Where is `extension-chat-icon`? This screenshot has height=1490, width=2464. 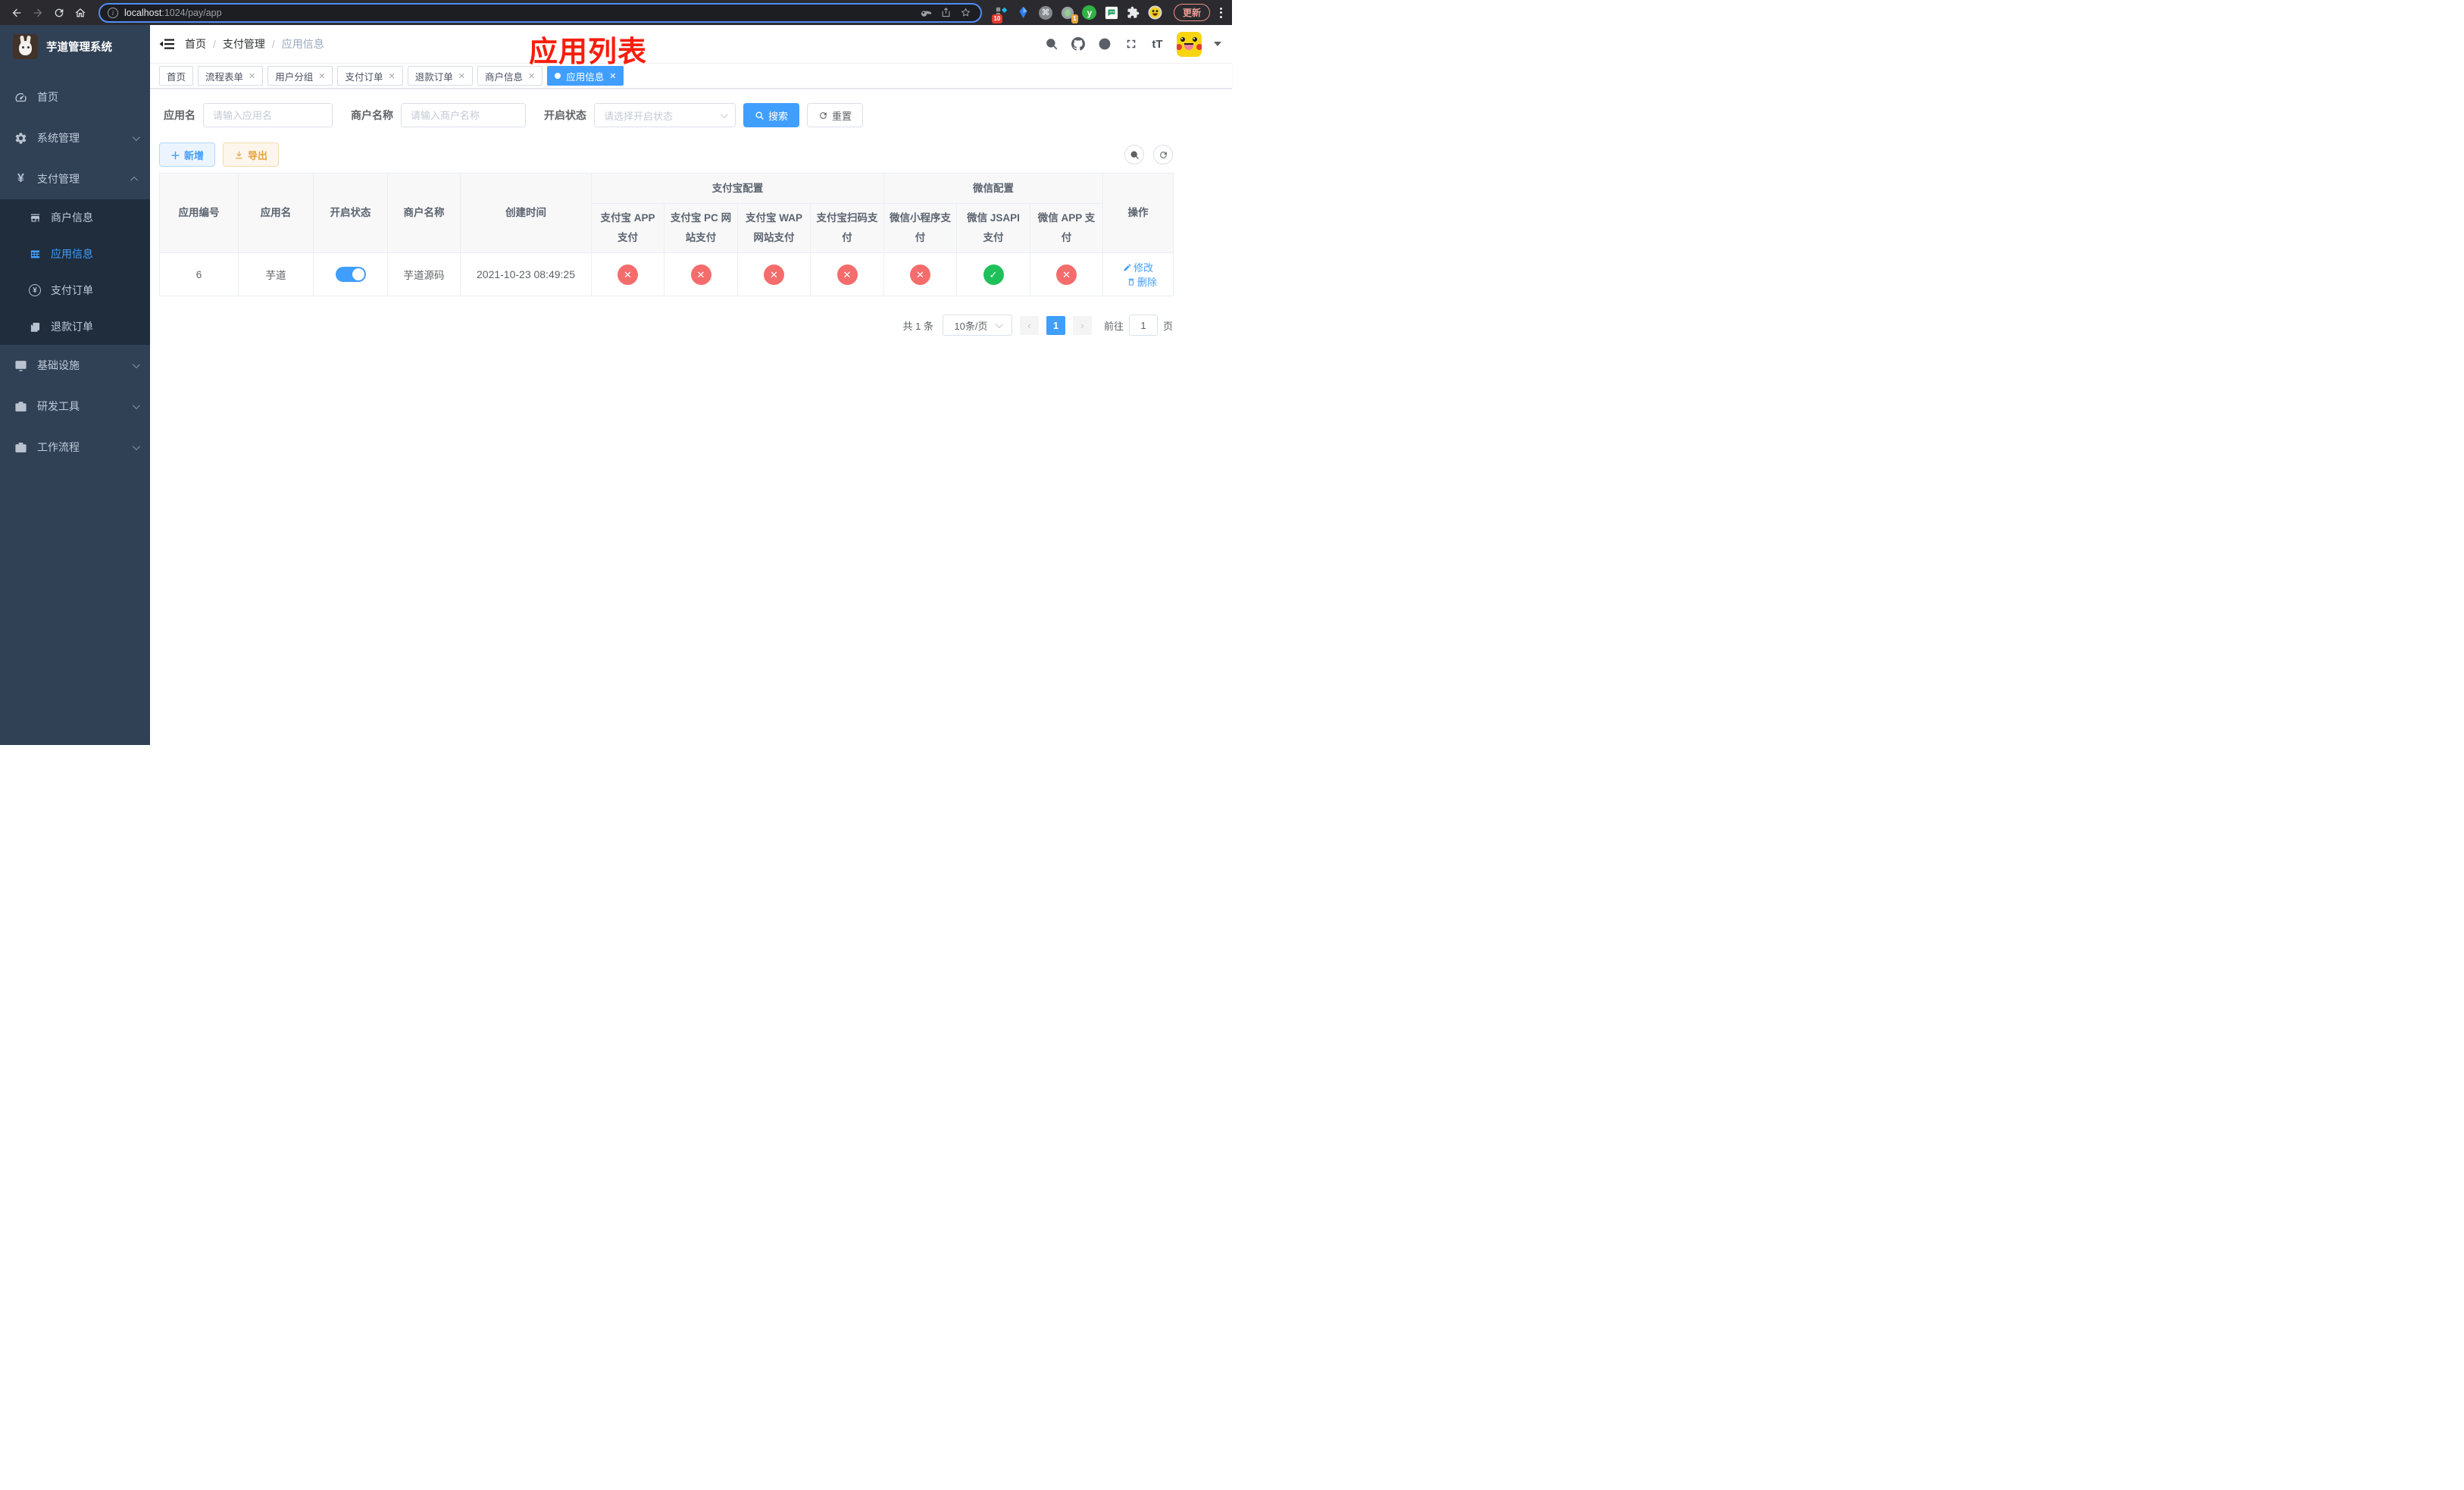 extension-chat-icon is located at coordinates (1111, 13).